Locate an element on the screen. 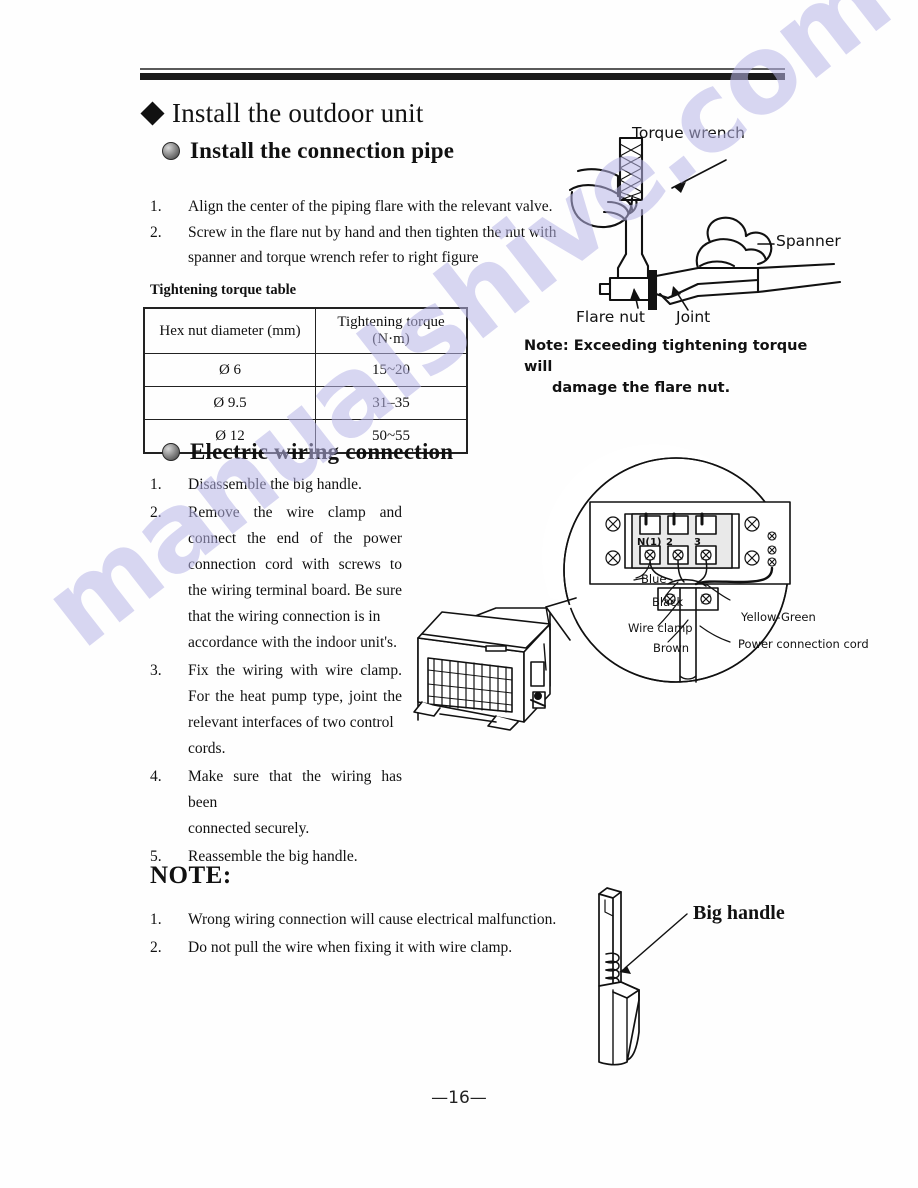 This screenshot has height=1188, width=918. figure-terminal-callout: N(1) is located at coordinates (650, 580).